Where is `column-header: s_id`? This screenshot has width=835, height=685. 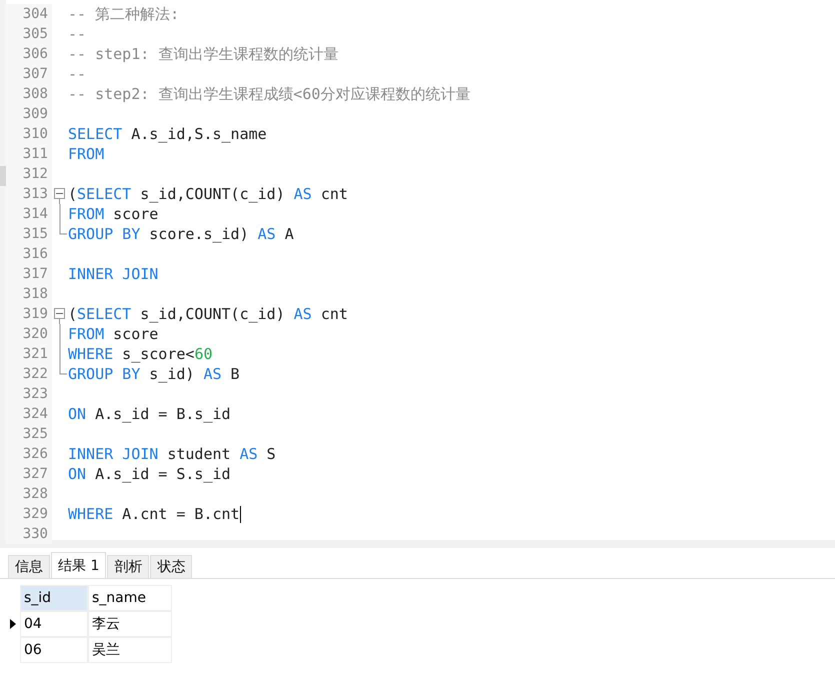
column-header: s_id is located at coordinates (54, 598).